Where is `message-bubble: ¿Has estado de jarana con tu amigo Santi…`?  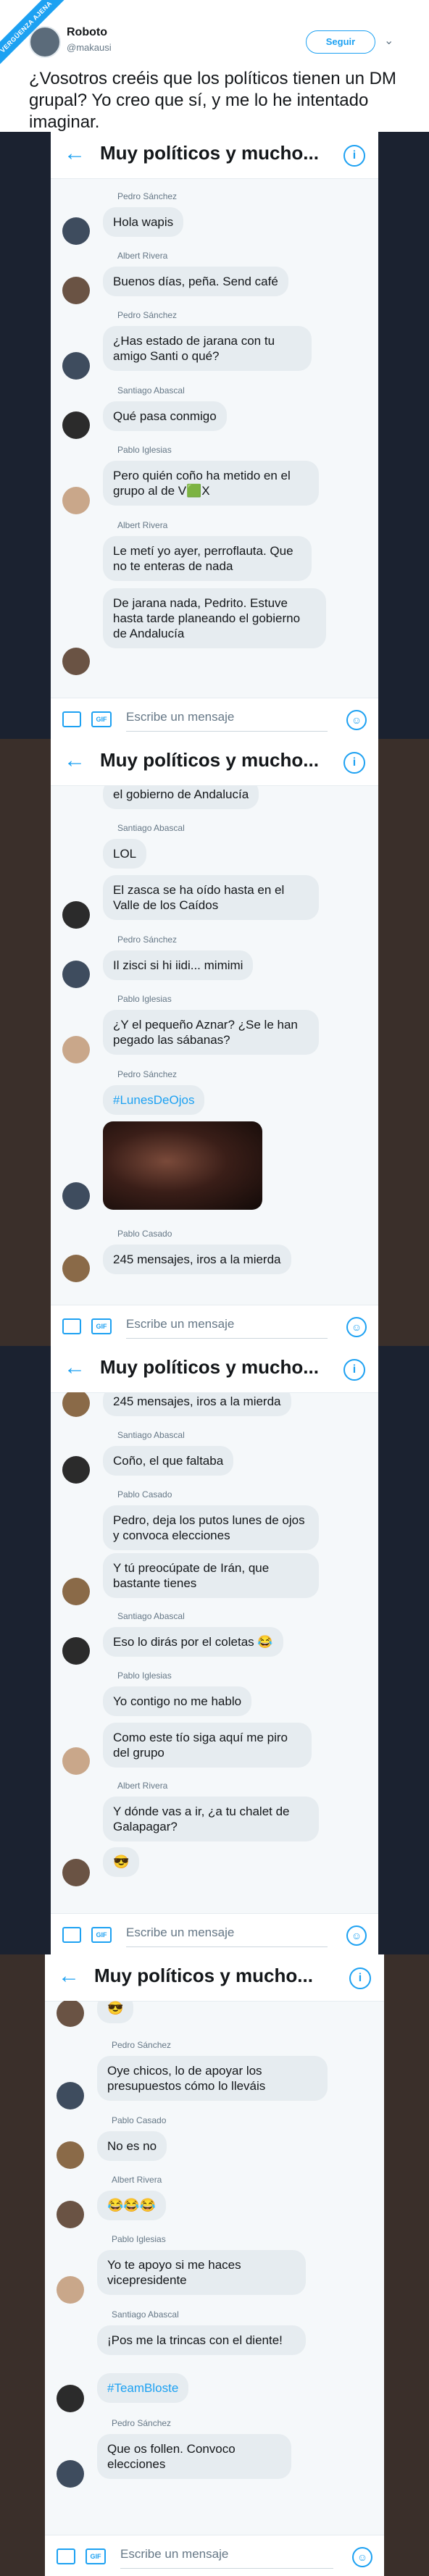
message-bubble: ¿Has estado de jarana con tu amigo Santi… is located at coordinates (207, 348).